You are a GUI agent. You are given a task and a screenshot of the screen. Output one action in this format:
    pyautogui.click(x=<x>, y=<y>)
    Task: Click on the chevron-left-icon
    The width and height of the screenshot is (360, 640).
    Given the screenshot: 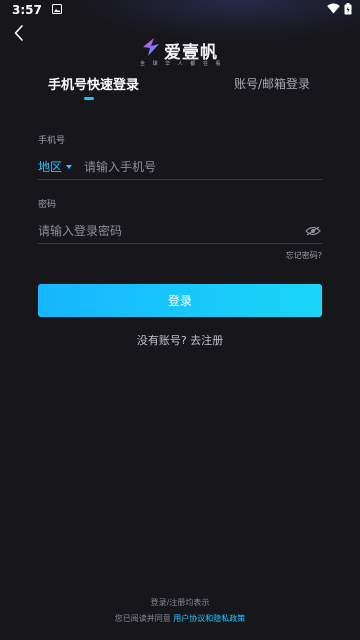 What is the action you would take?
    pyautogui.click(x=18, y=33)
    